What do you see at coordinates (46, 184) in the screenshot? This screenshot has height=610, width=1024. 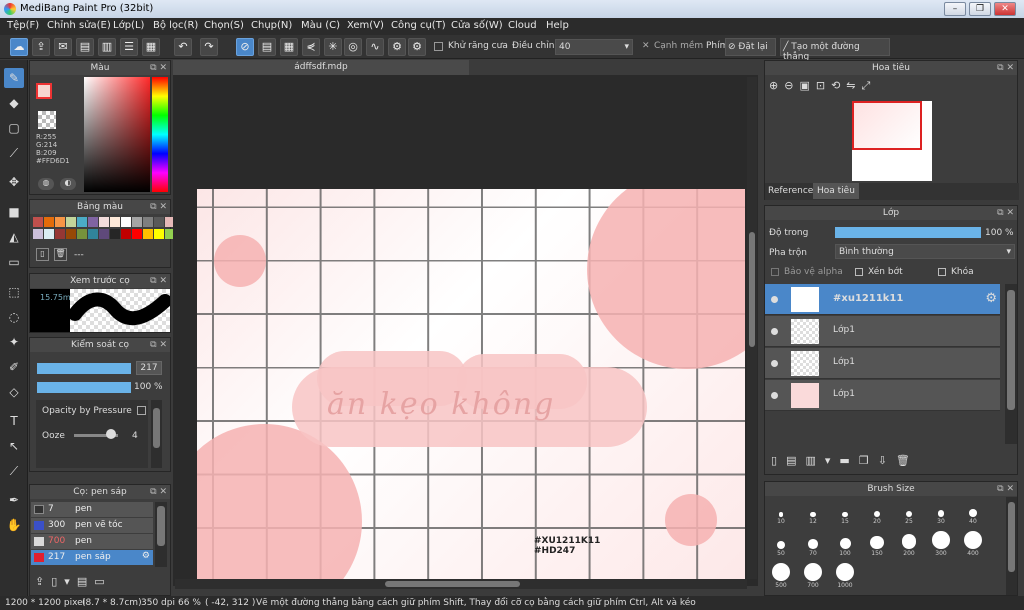 I see `palette-icon: ◍` at bounding box center [46, 184].